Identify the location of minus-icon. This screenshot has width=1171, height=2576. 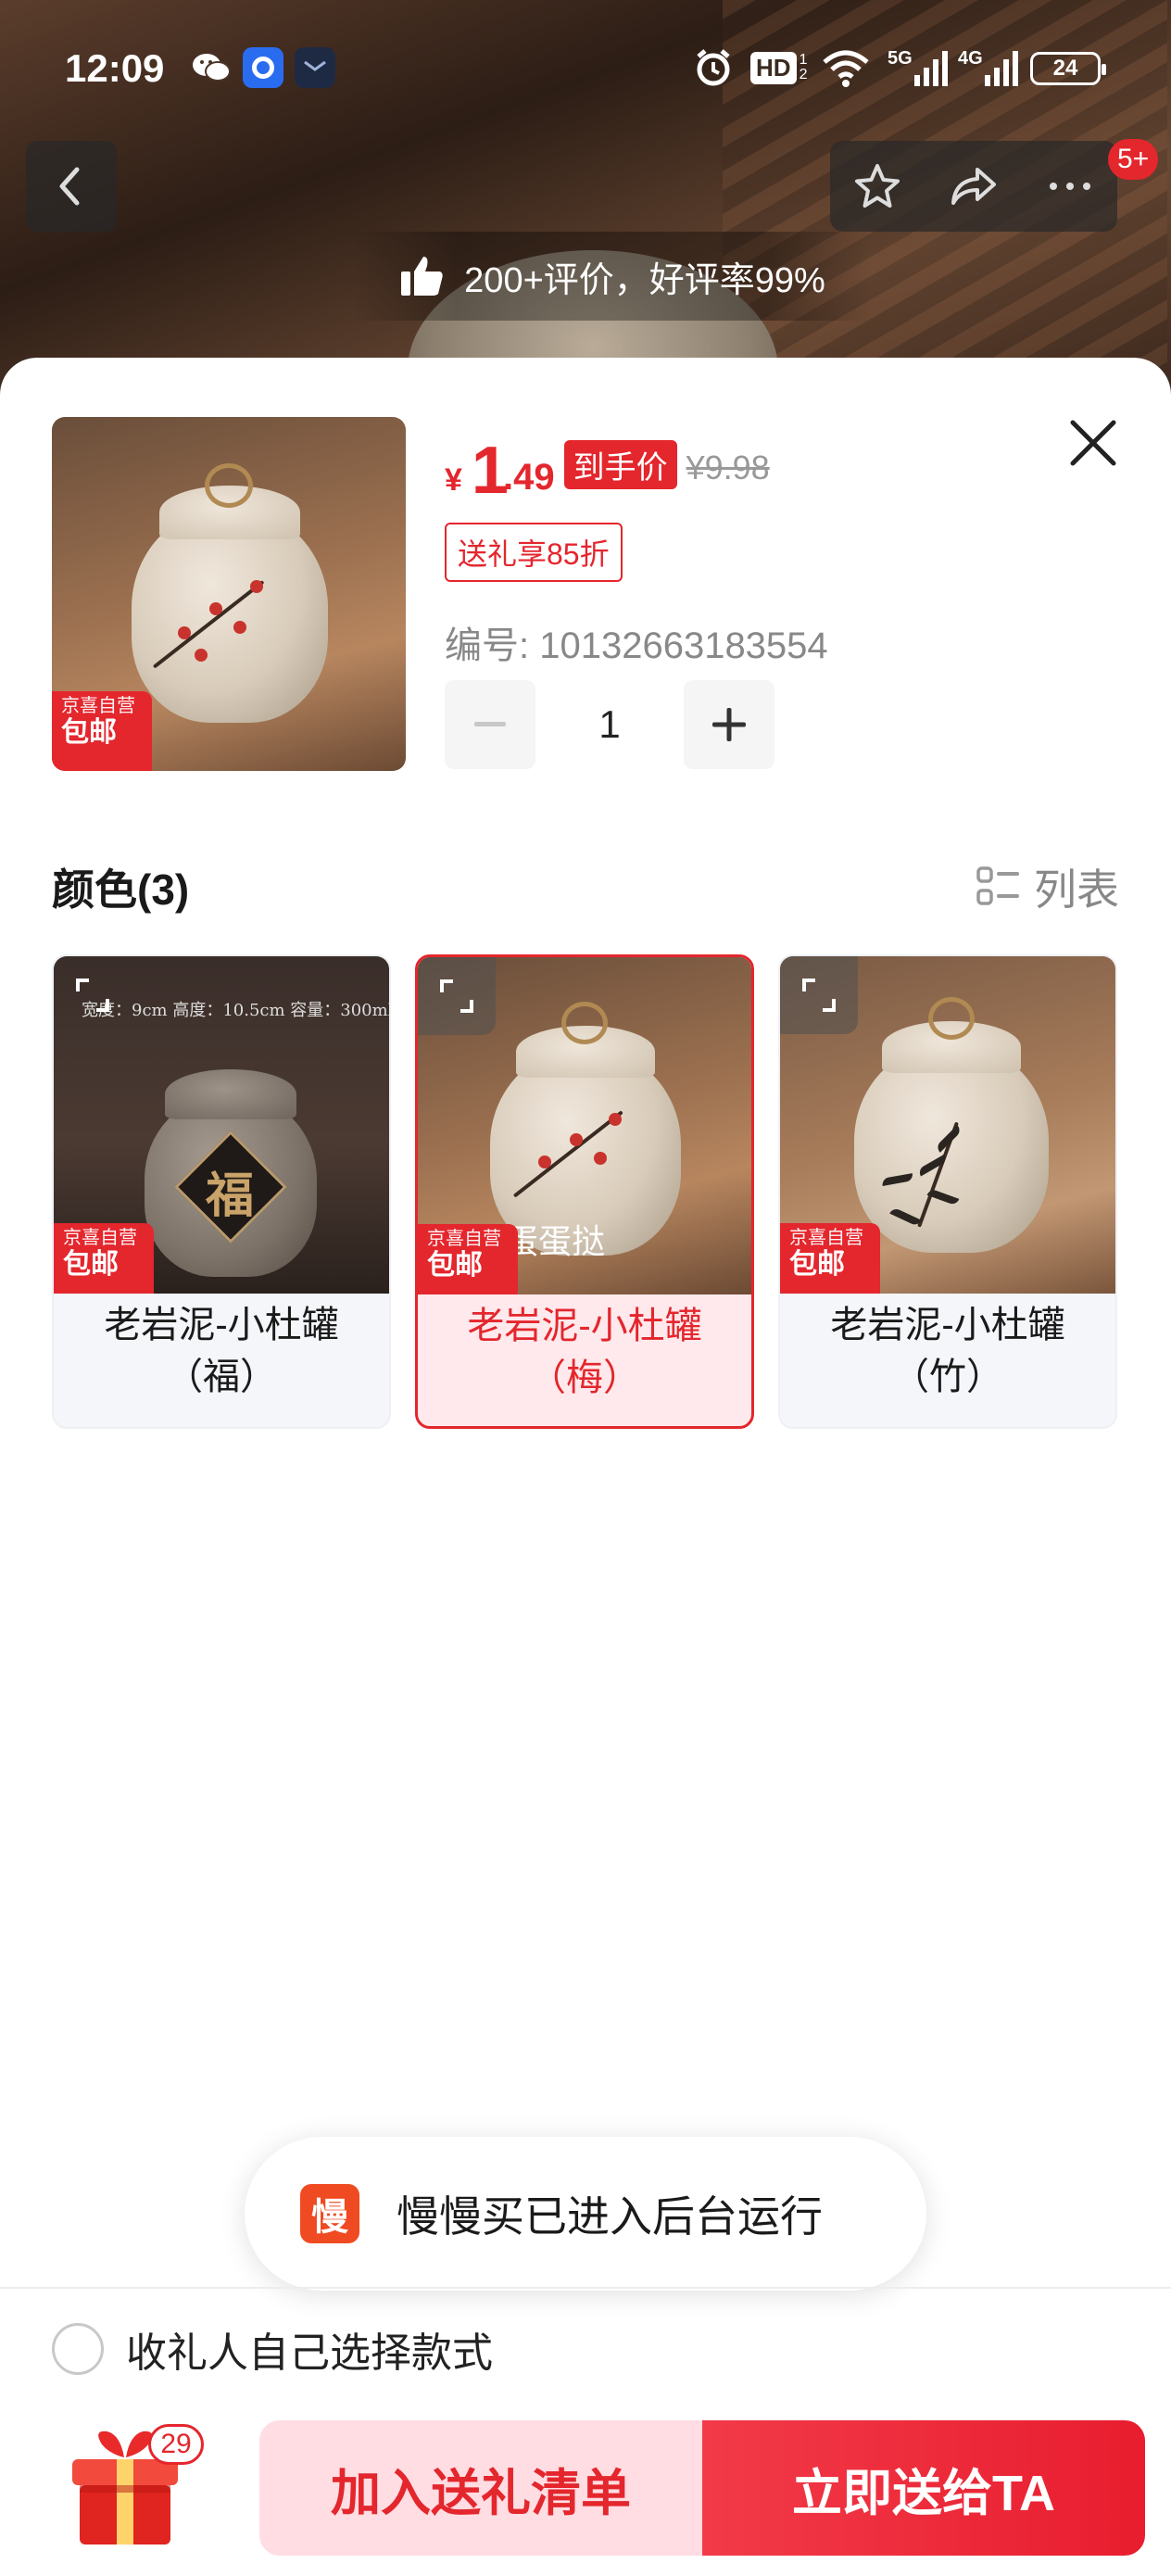
(490, 724).